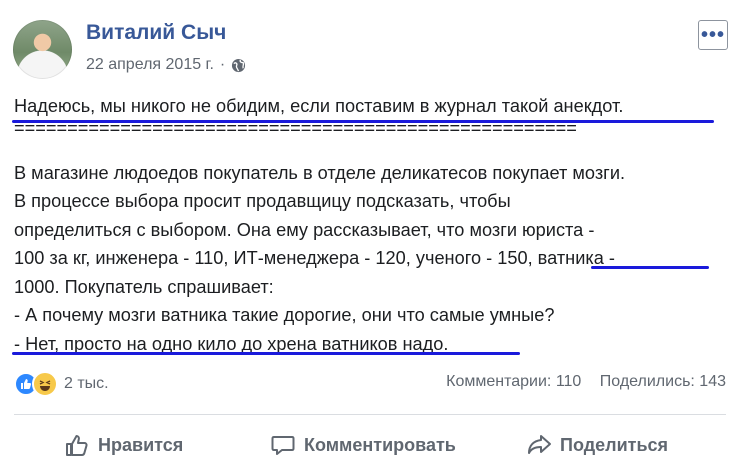  I want to click on comment-button: Комментировать, so click(363, 445).